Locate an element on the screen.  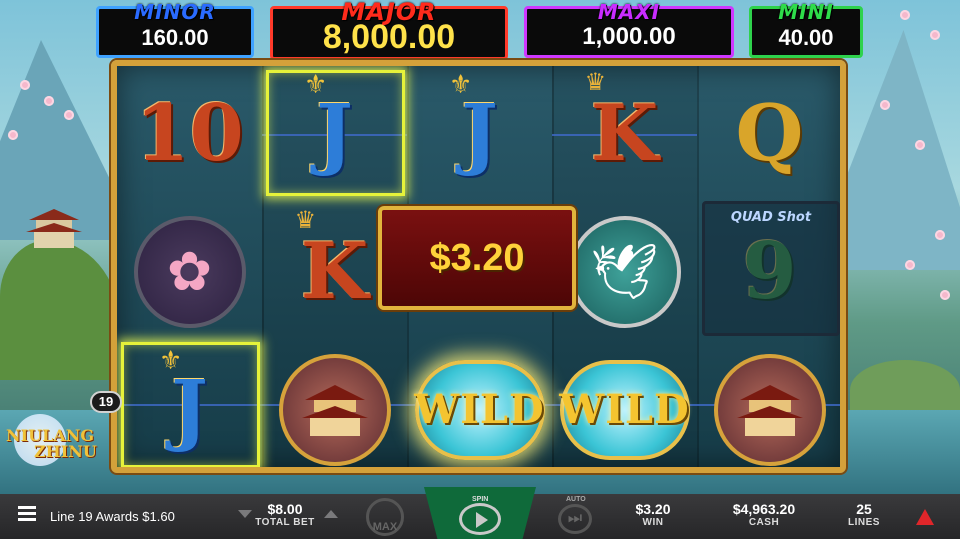
jackpot-maxi: MAXI 1,000.00 is located at coordinates (629, 29).